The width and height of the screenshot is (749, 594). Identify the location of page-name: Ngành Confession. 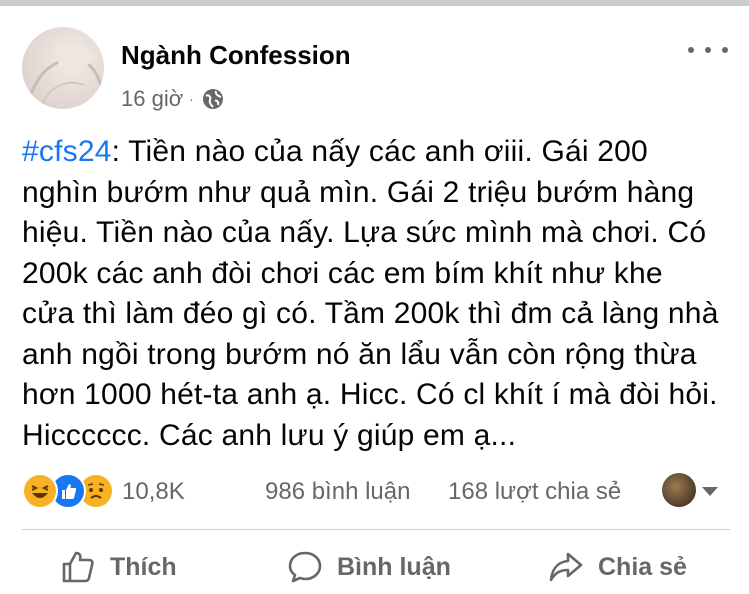
(236, 55).